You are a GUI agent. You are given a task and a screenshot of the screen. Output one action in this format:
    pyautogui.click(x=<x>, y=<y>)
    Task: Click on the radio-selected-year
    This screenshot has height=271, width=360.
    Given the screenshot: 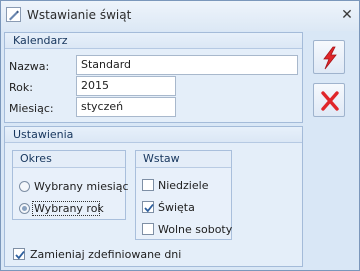 What is the action you would take?
    pyautogui.click(x=24, y=208)
    